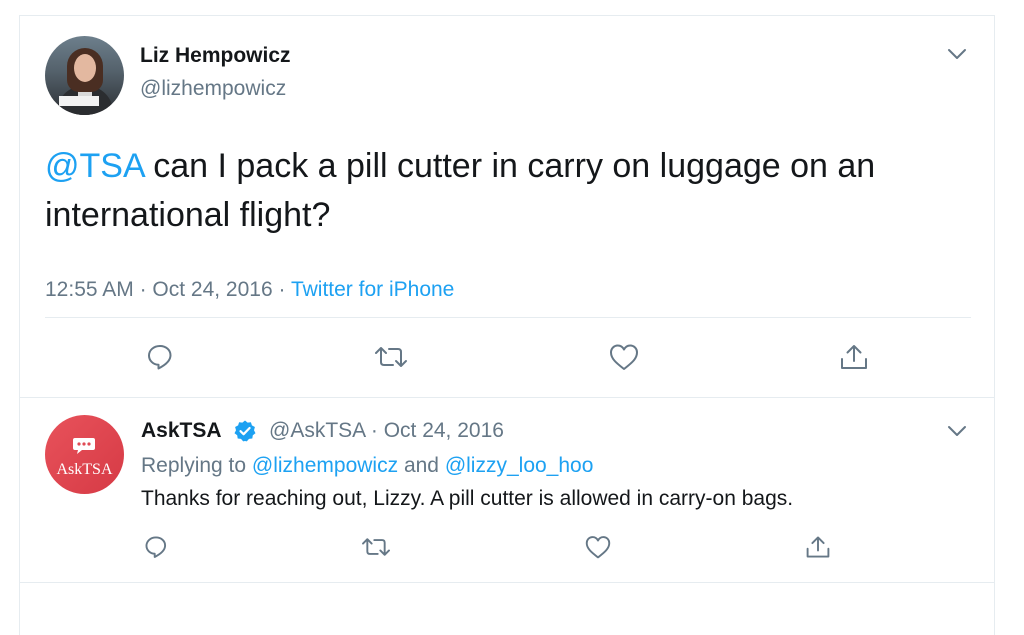  I want to click on mention-link: @TSA, so click(94, 166).